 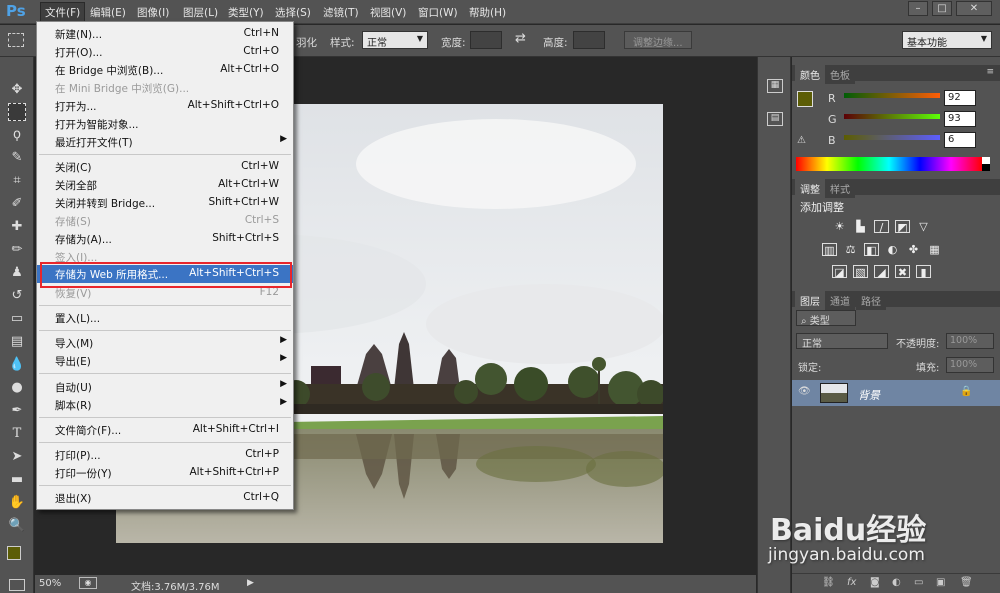 What do you see at coordinates (165, 203) in the screenshot?
I see `menu-item-close-go-bridge: 关闭并转到 Bridge... Shift+Ctrl+W` at bounding box center [165, 203].